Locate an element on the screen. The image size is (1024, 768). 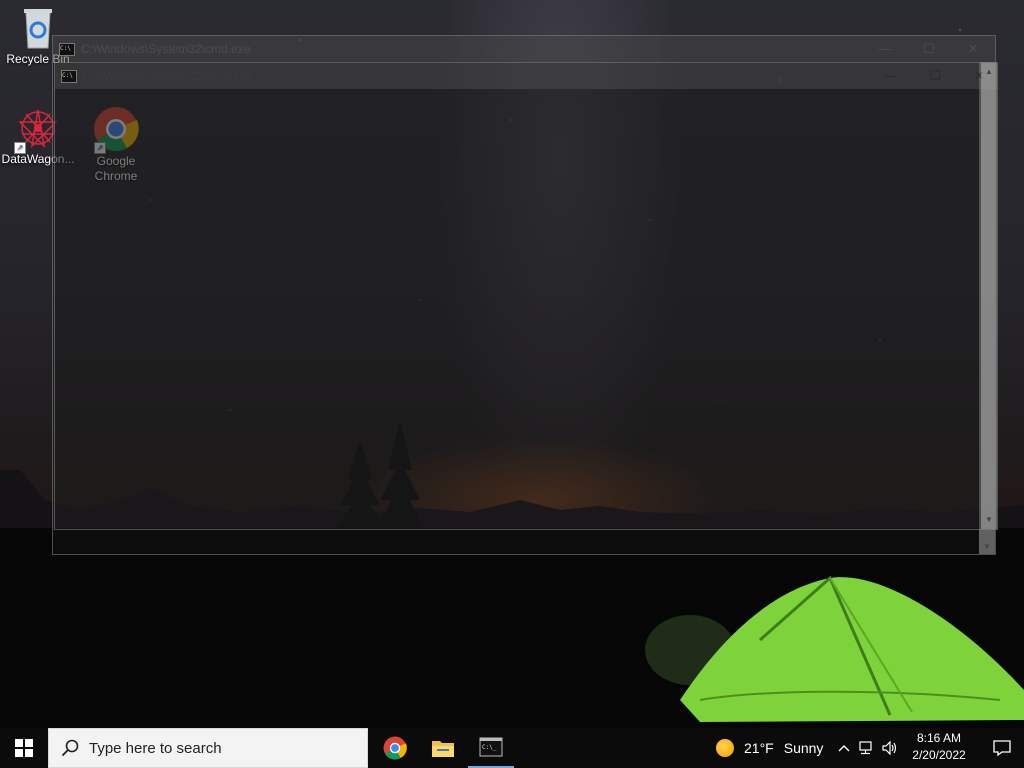
weather-condition: Sunny is located at coordinates (803, 748).